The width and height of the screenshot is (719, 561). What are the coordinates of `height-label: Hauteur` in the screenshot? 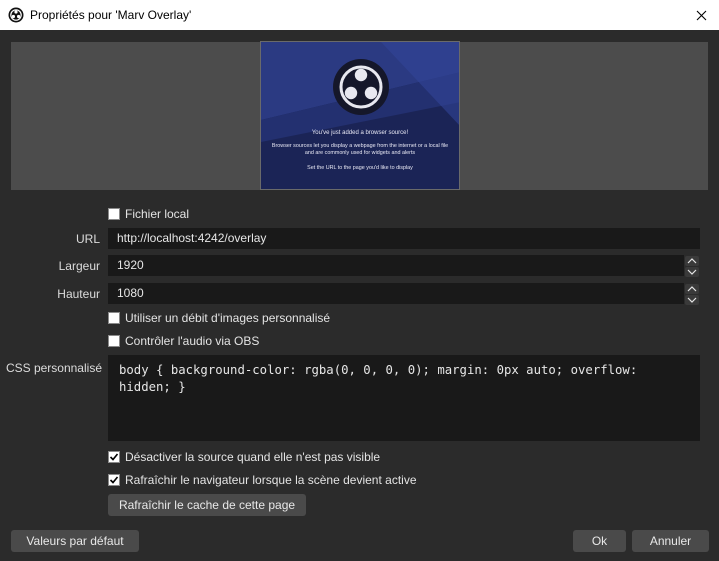 It's located at (78, 294).